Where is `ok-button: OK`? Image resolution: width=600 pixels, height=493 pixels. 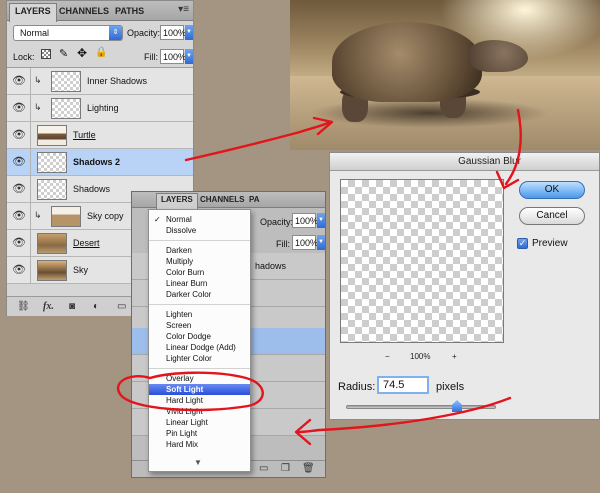 ok-button: OK is located at coordinates (552, 190).